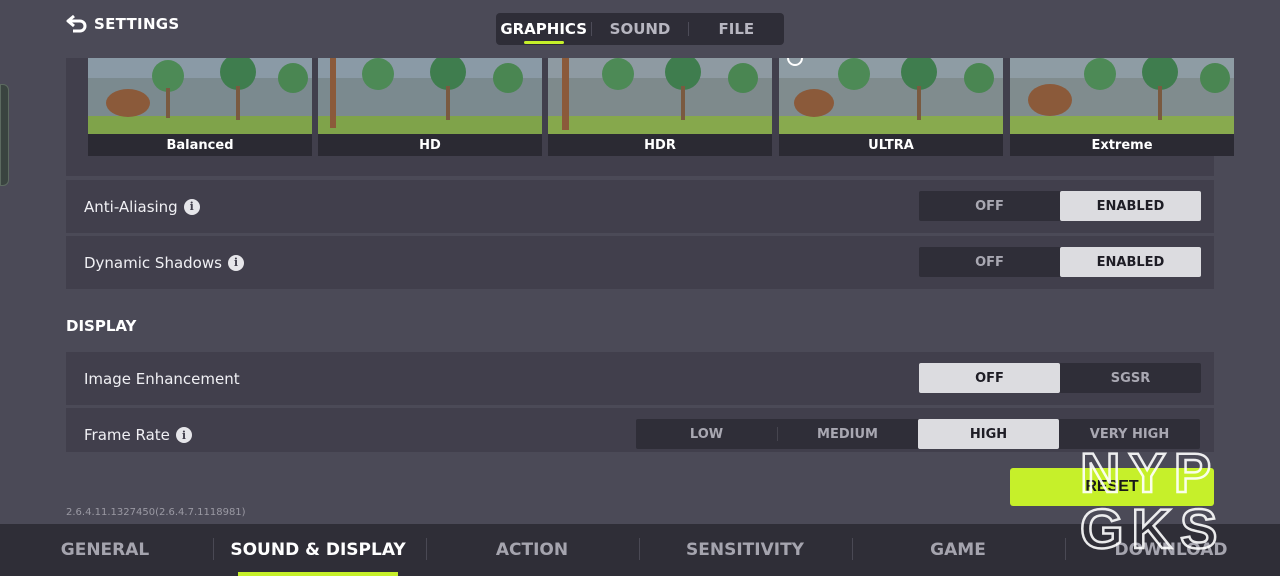  I want to click on preset-label: HDR, so click(660, 145).